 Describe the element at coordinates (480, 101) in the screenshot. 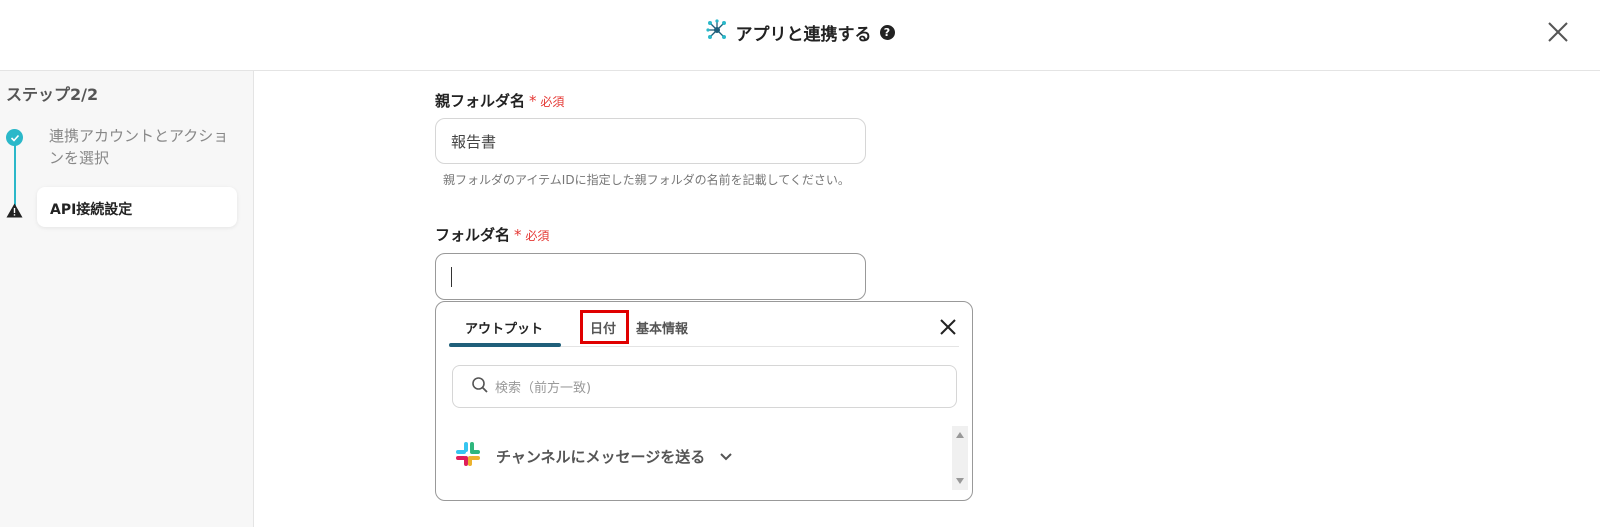

I see `parent-folder-label-text: 親フォルダ名` at that location.